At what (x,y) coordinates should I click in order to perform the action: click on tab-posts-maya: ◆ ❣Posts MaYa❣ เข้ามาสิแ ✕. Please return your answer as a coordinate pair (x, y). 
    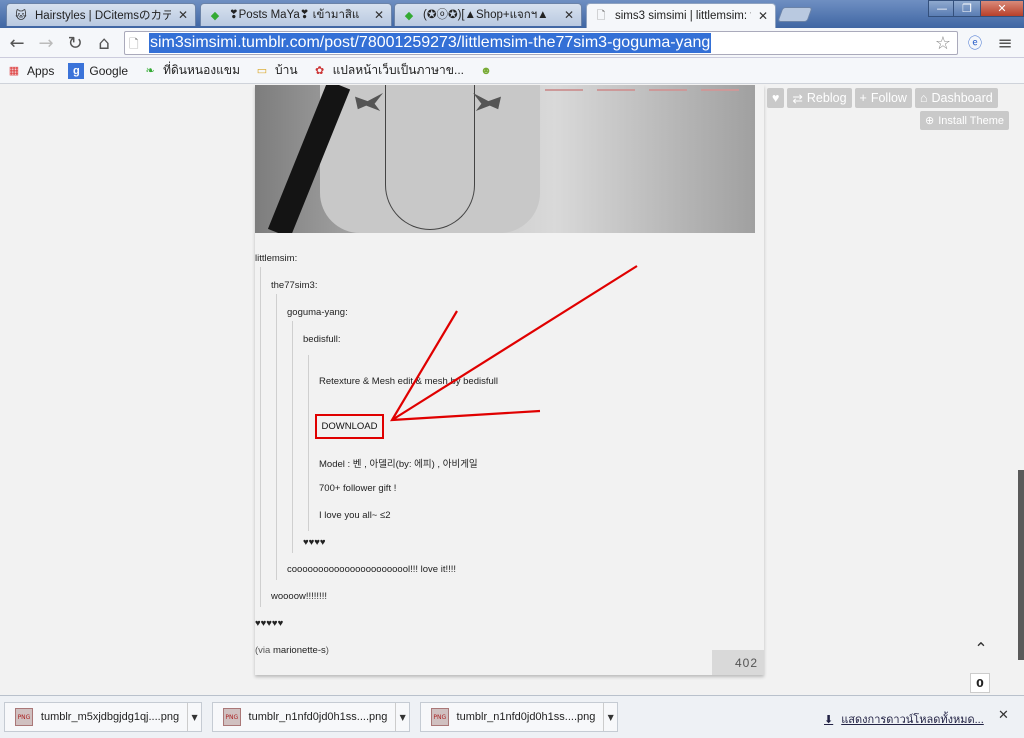
    Looking at the image, I should click on (296, 14).